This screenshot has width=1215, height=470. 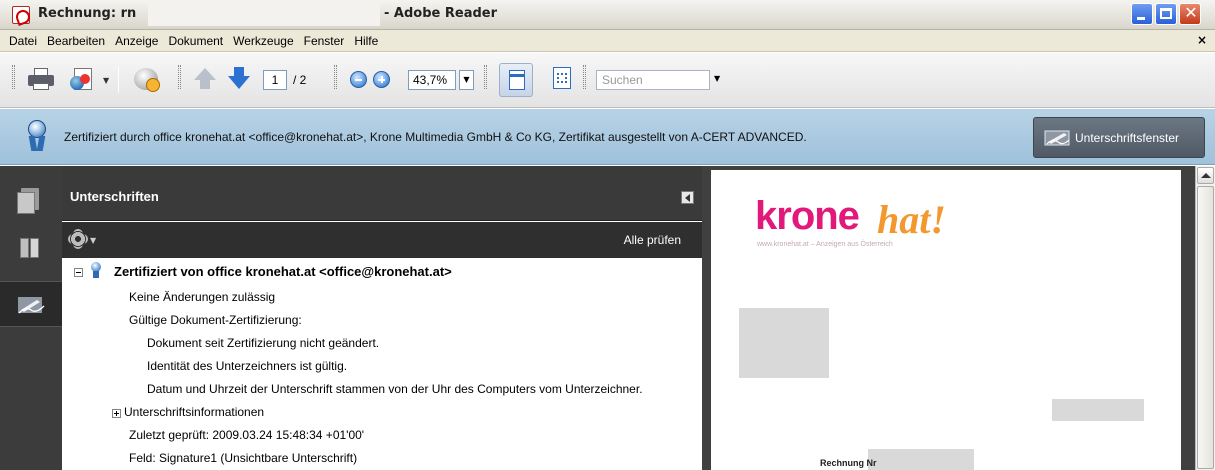 I want to click on logo-hat-text: hat!, so click(x=911, y=219).